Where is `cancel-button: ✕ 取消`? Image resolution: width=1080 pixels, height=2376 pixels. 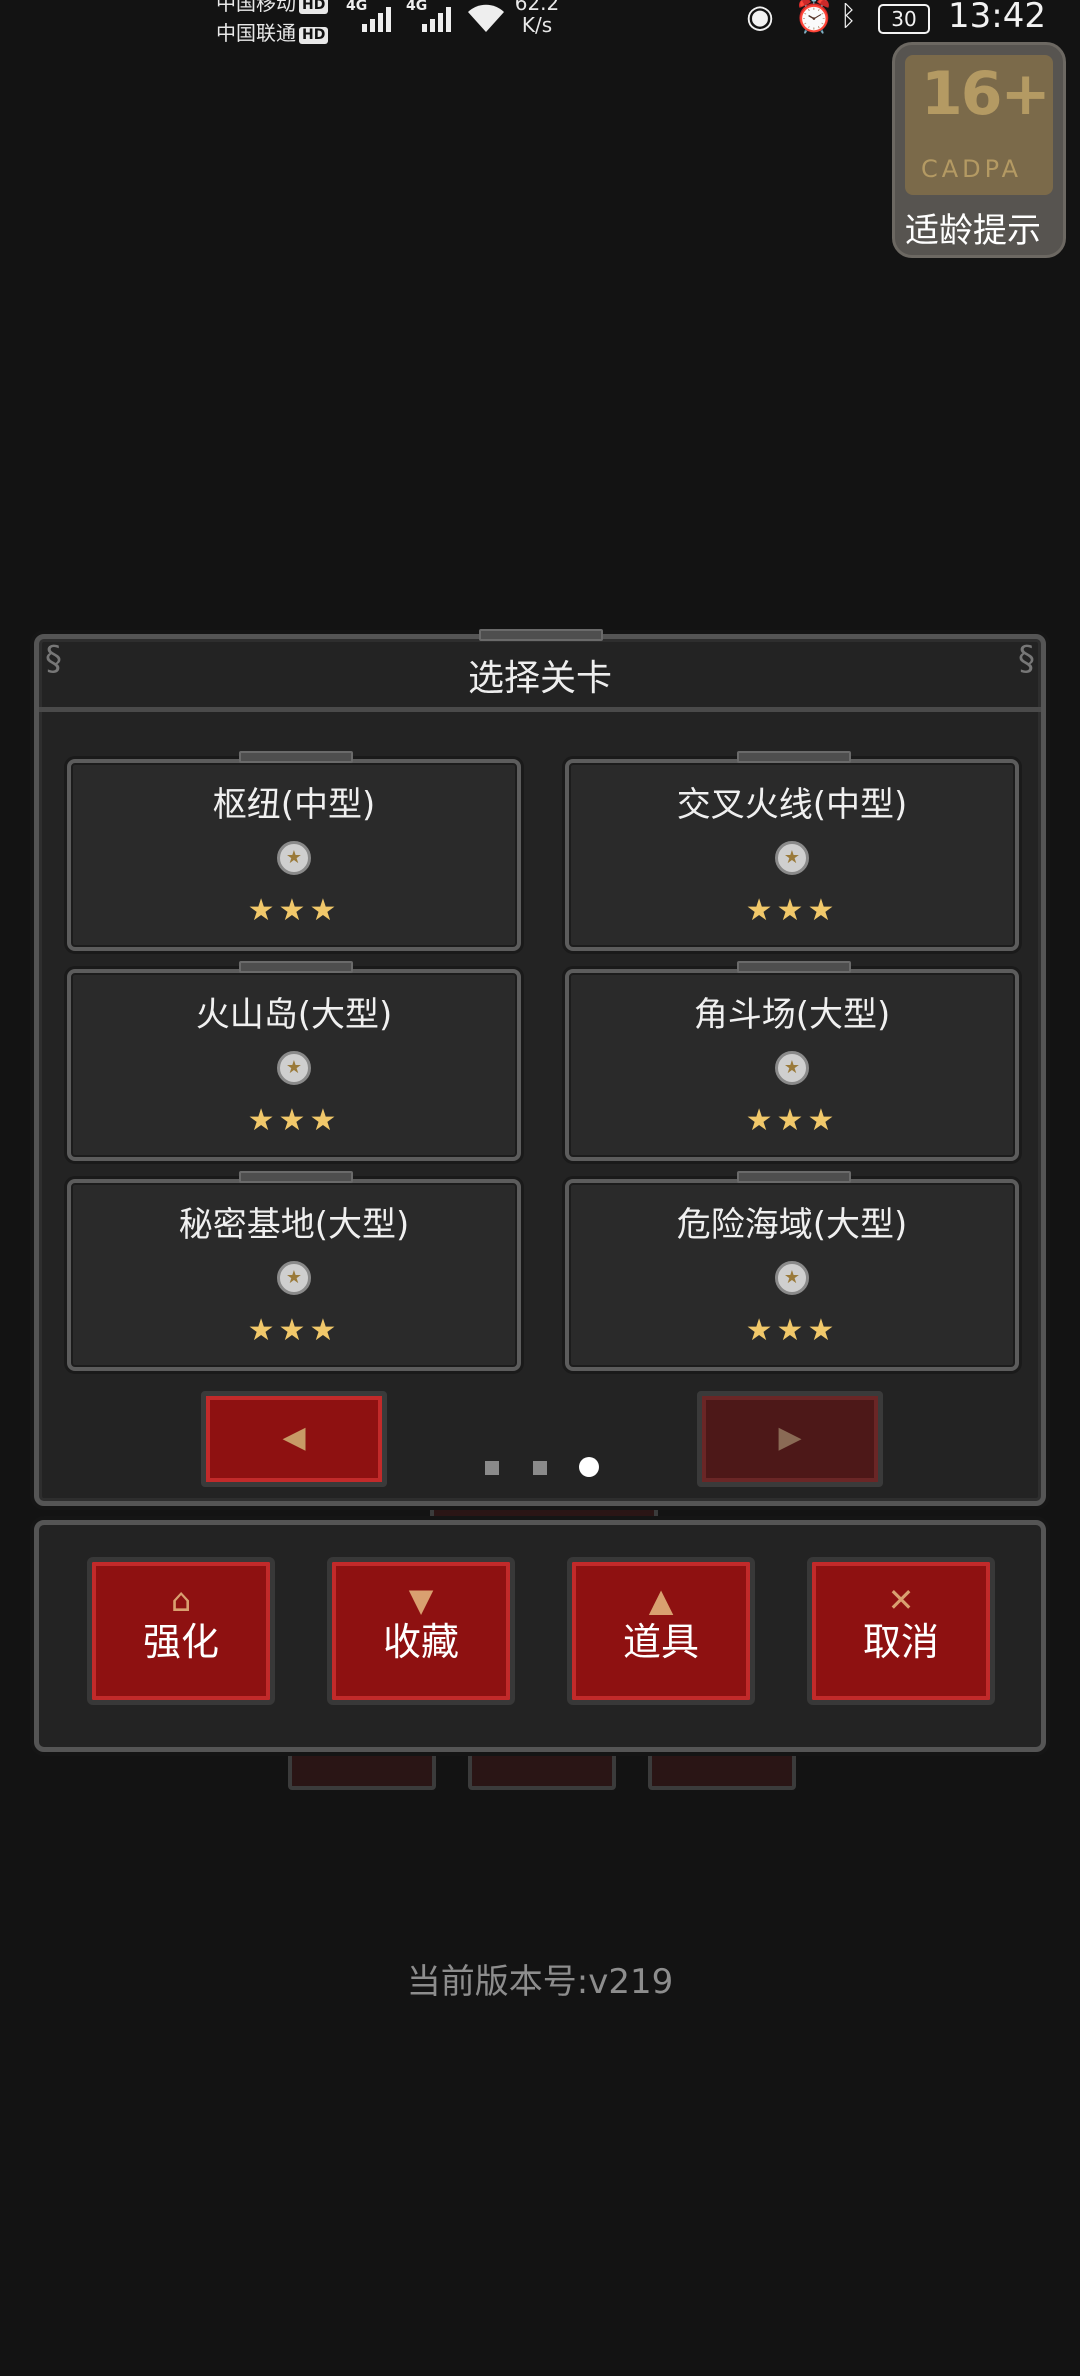
cancel-button: ✕ 取消 is located at coordinates (901, 1631).